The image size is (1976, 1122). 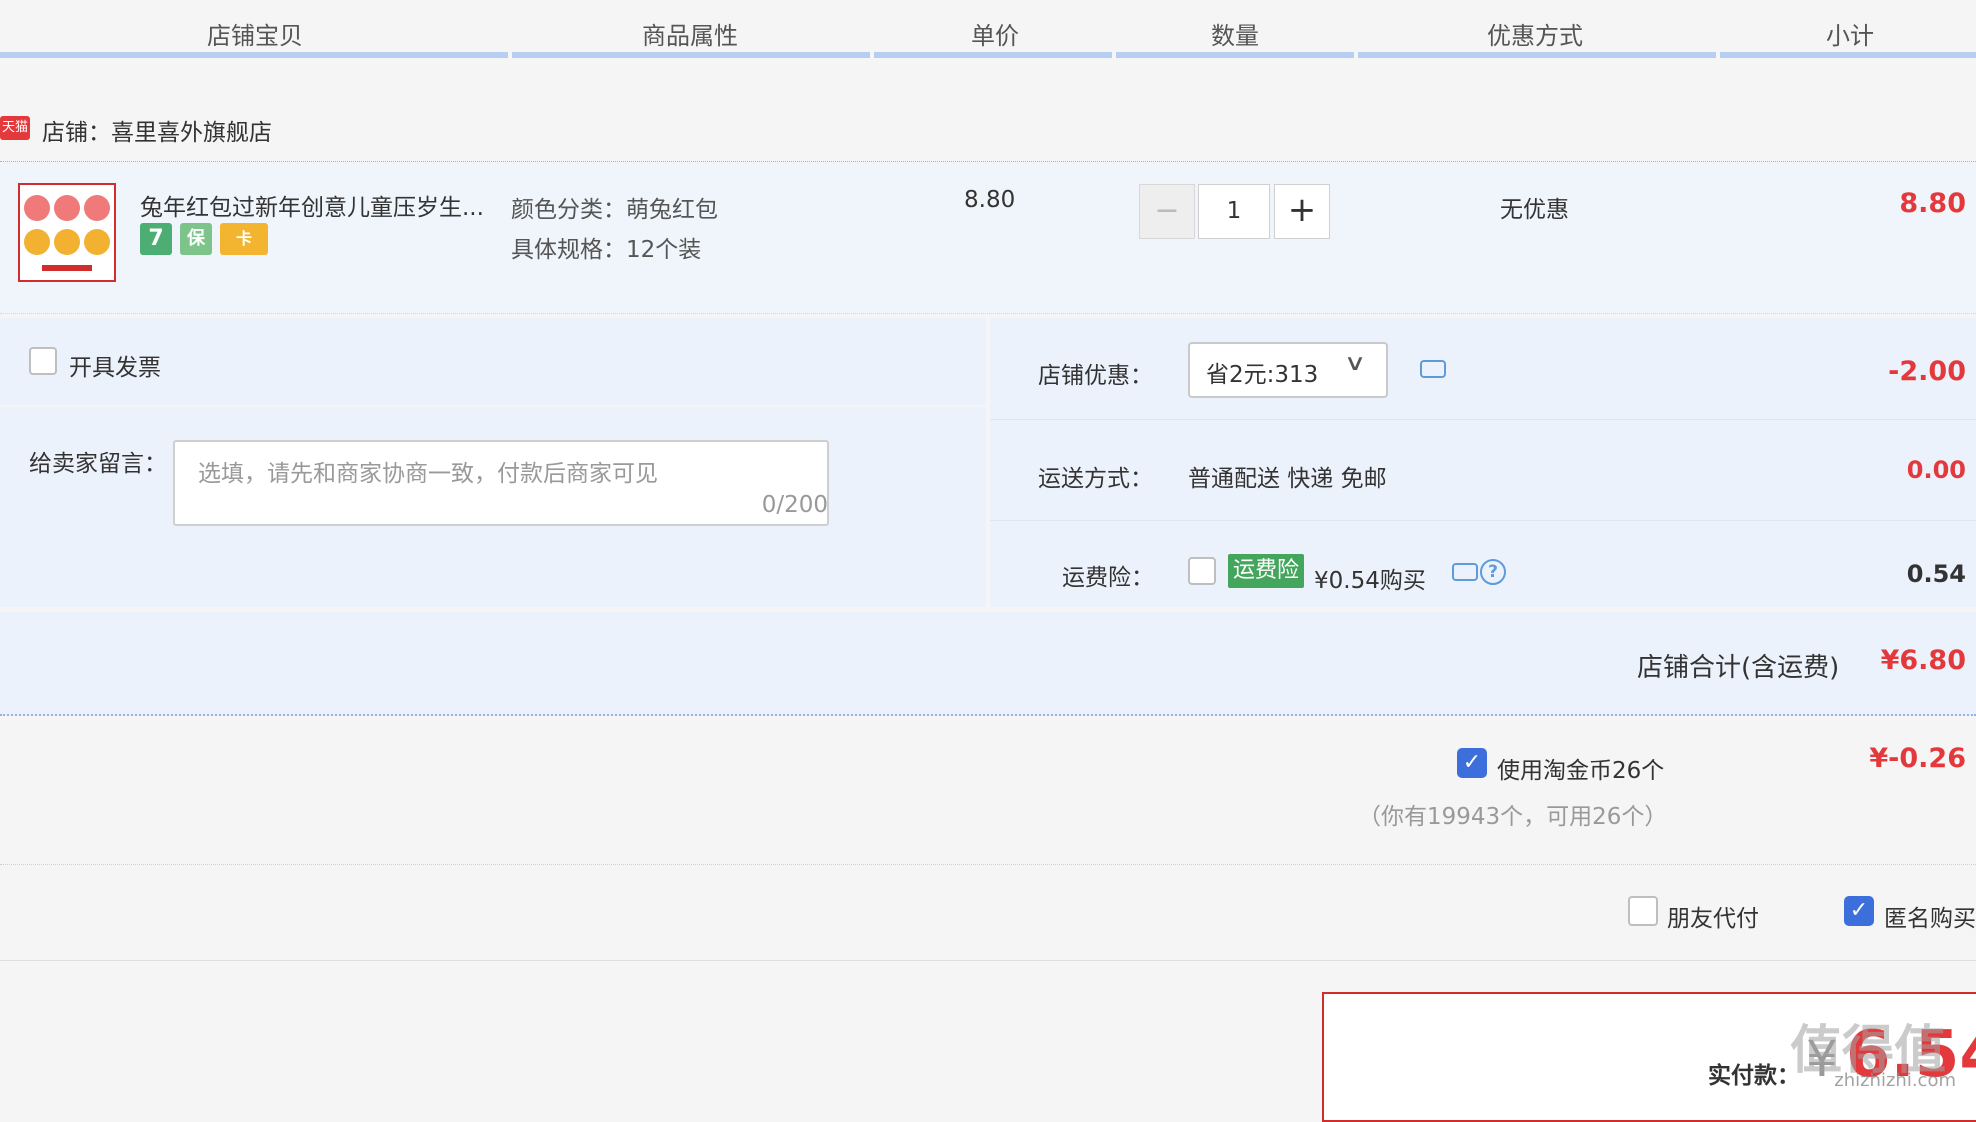 I want to click on message-char-count: 0/200, so click(x=794, y=505).